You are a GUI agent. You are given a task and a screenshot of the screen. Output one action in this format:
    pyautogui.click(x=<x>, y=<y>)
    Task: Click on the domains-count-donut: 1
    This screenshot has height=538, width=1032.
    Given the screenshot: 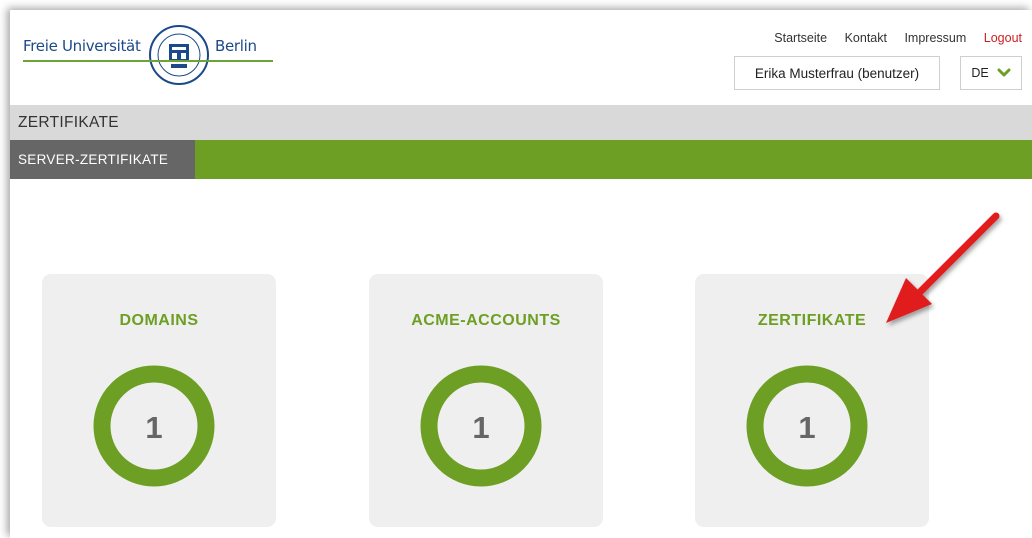 What is the action you would take?
    pyautogui.click(x=154, y=426)
    